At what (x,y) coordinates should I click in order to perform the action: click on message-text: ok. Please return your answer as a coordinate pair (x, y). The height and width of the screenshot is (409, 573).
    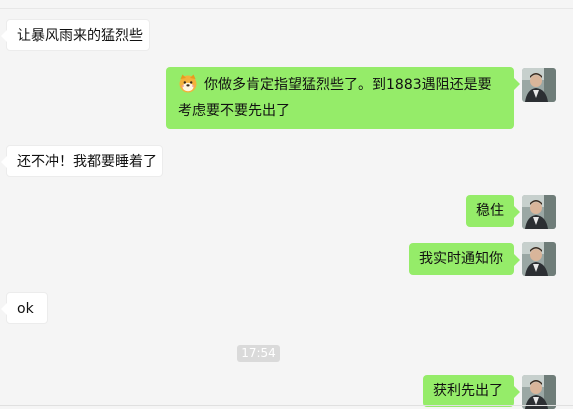
    Looking at the image, I should click on (25, 309).